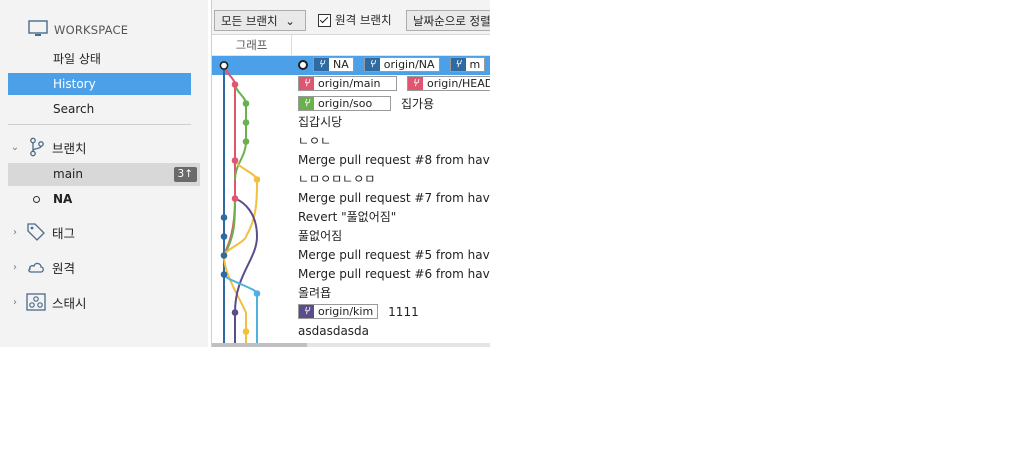  Describe the element at coordinates (418, 104) in the screenshot. I see `commit-message: 집가용` at that location.